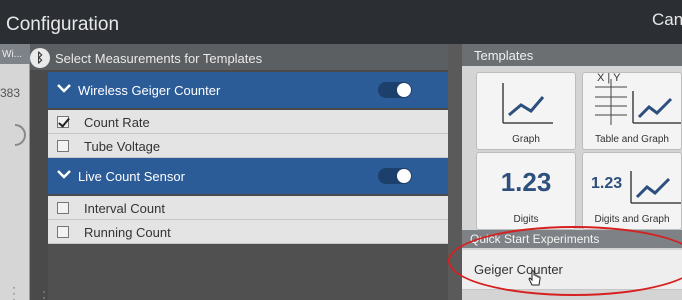 Image resolution: width=682 pixels, height=300 pixels. What do you see at coordinates (527, 103) in the screenshot?
I see `graph-icon` at bounding box center [527, 103].